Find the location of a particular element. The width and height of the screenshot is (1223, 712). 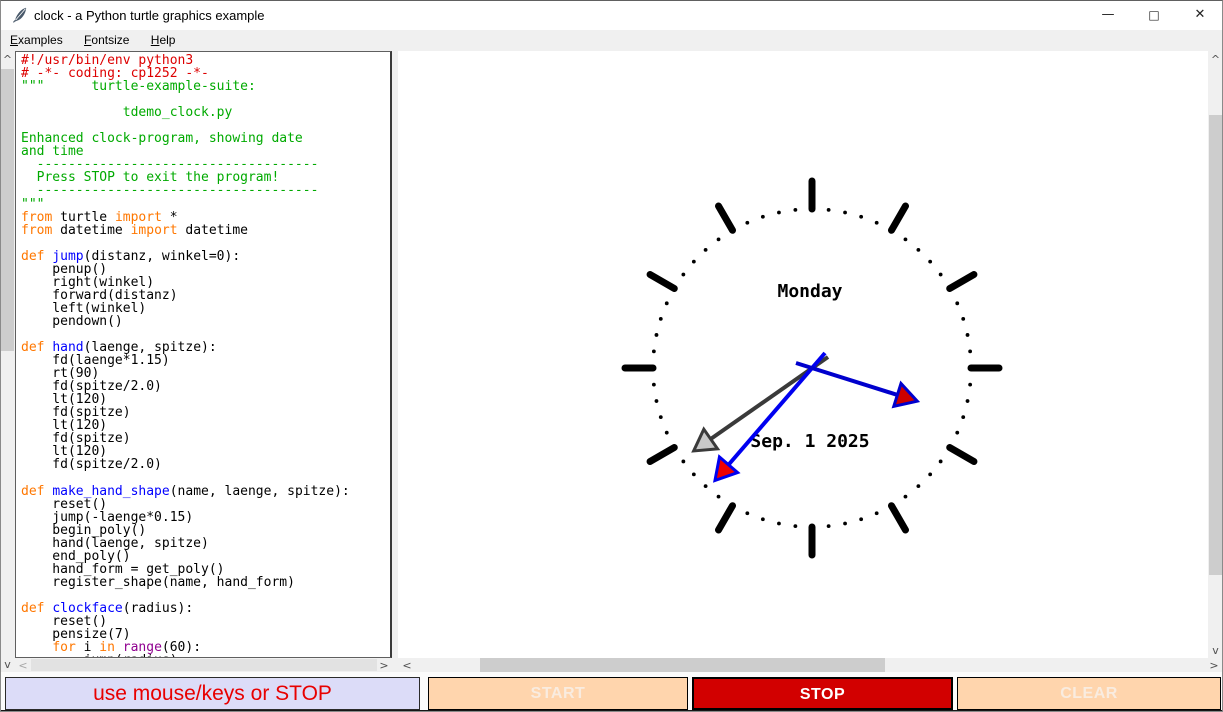

second-hand-tip is located at coordinates (706, 439).